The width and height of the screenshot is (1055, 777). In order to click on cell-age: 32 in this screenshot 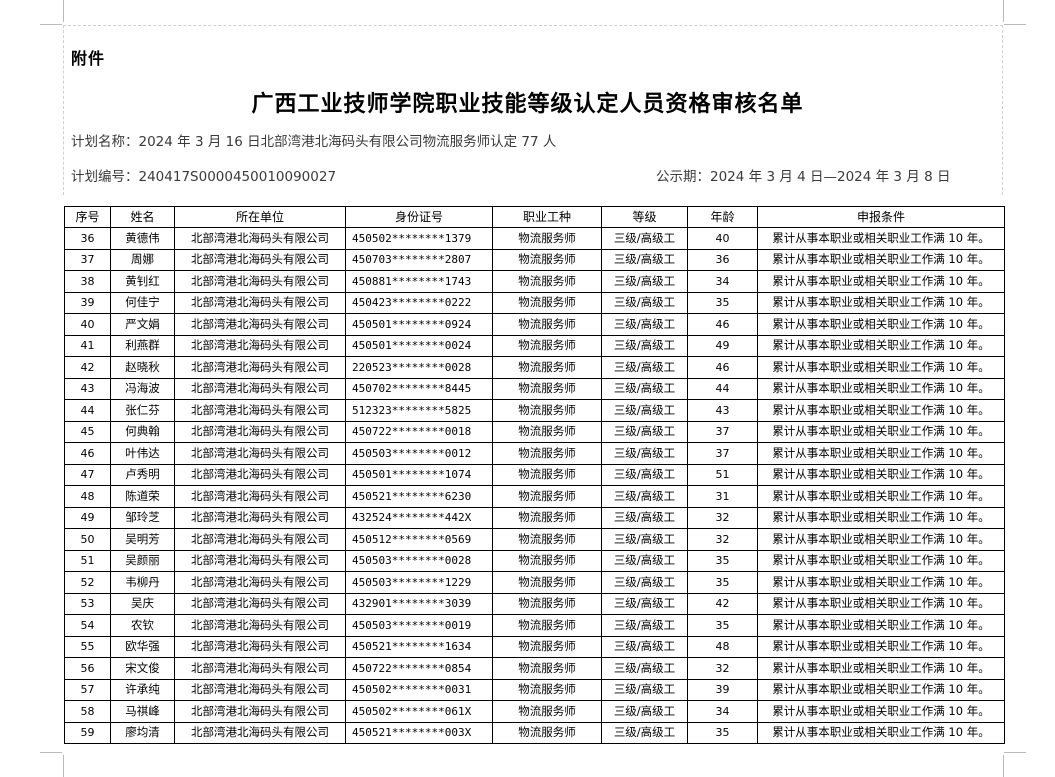, I will do `click(722, 668)`.